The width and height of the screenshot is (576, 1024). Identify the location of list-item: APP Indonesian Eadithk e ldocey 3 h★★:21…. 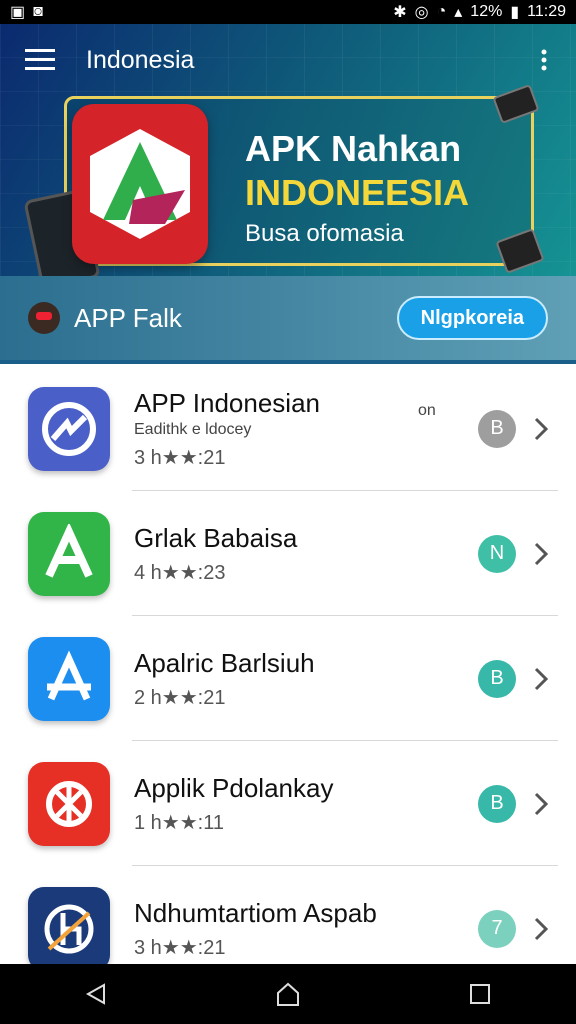
(288, 428).